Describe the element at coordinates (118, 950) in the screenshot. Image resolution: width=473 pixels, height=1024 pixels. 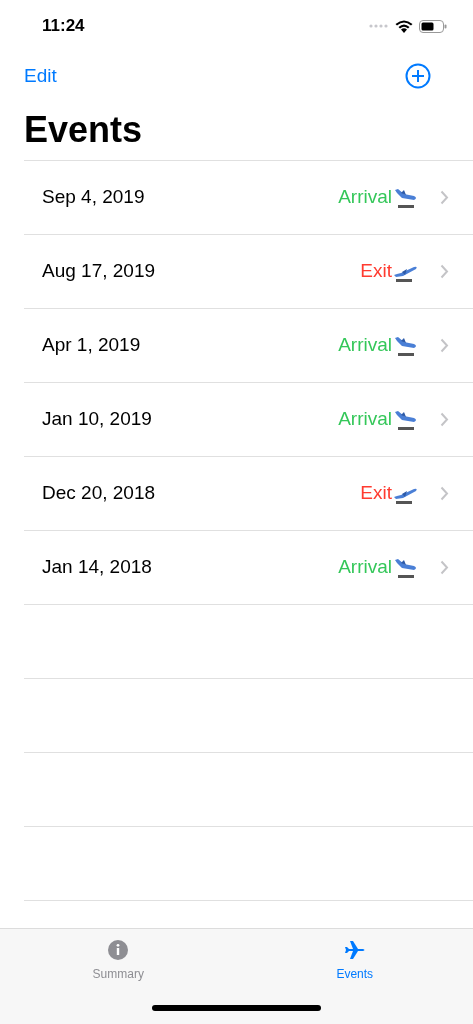
I see `info-icon` at that location.